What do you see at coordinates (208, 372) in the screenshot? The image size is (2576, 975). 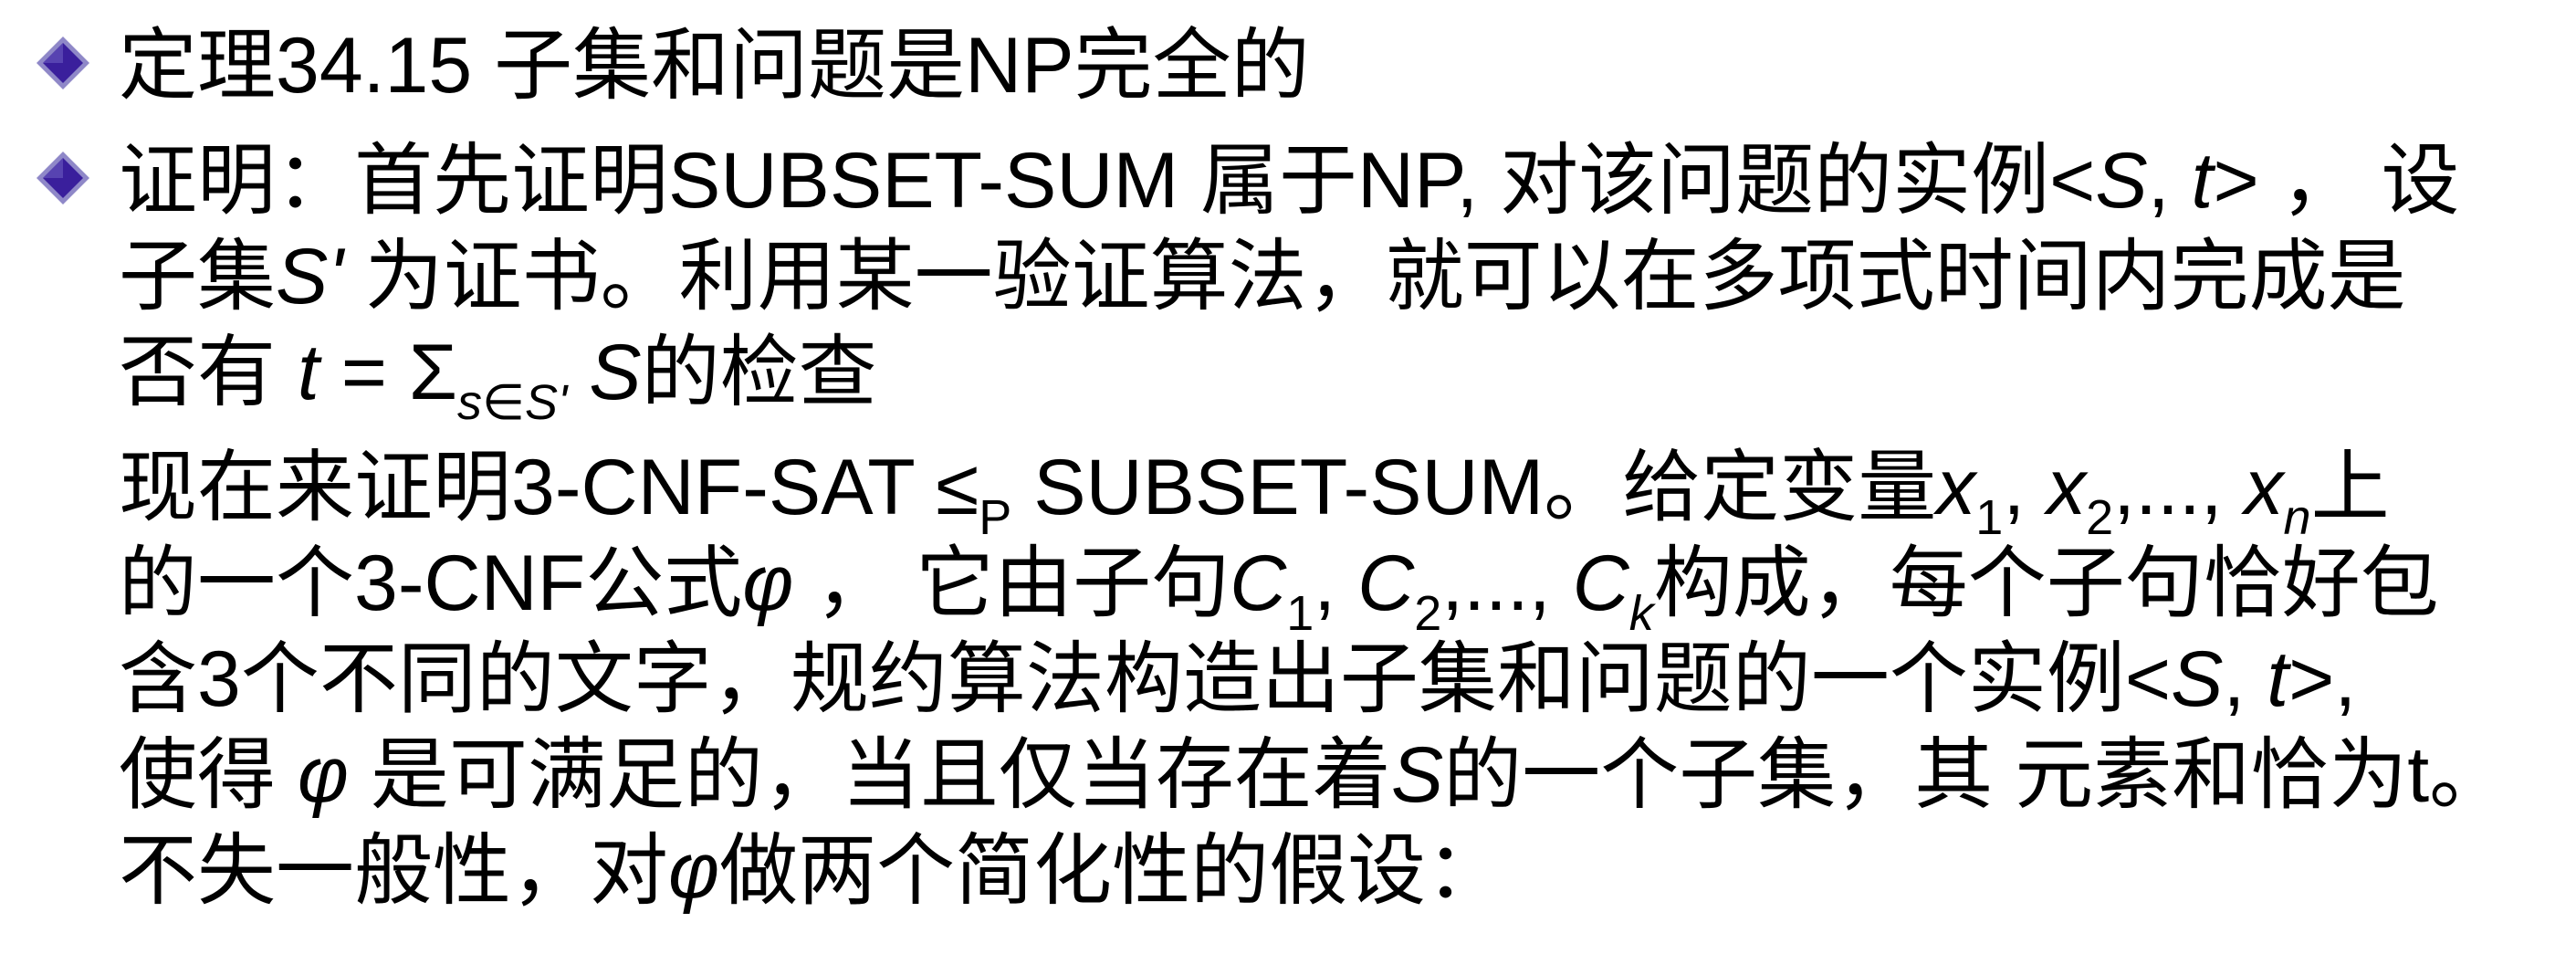 I see `text-run: 否有` at bounding box center [208, 372].